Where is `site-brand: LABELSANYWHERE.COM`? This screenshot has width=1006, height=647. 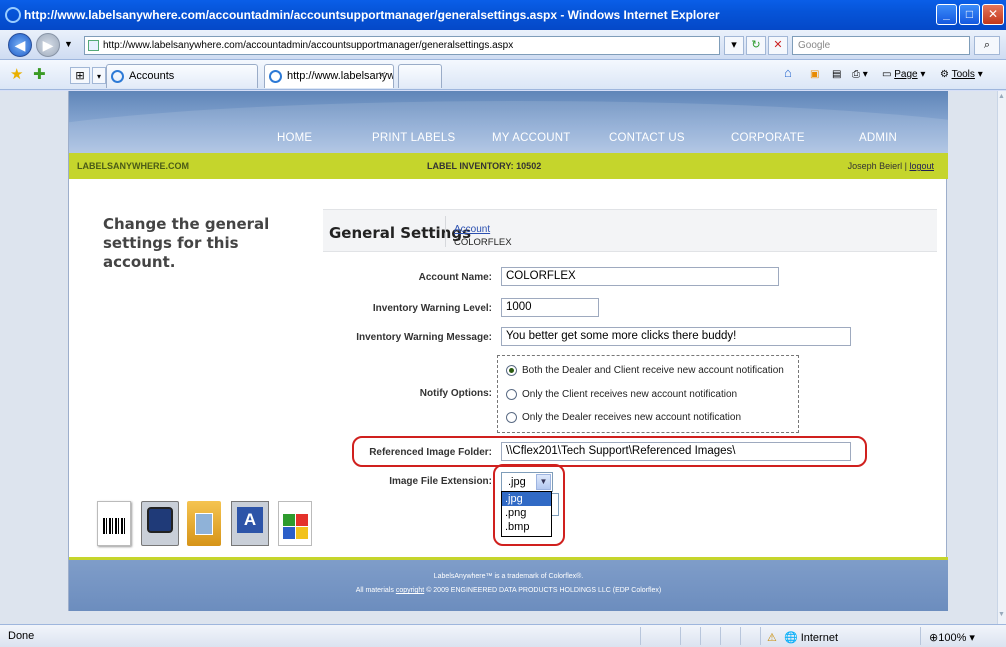 site-brand: LABELSANYWHERE.COM is located at coordinates (133, 166).